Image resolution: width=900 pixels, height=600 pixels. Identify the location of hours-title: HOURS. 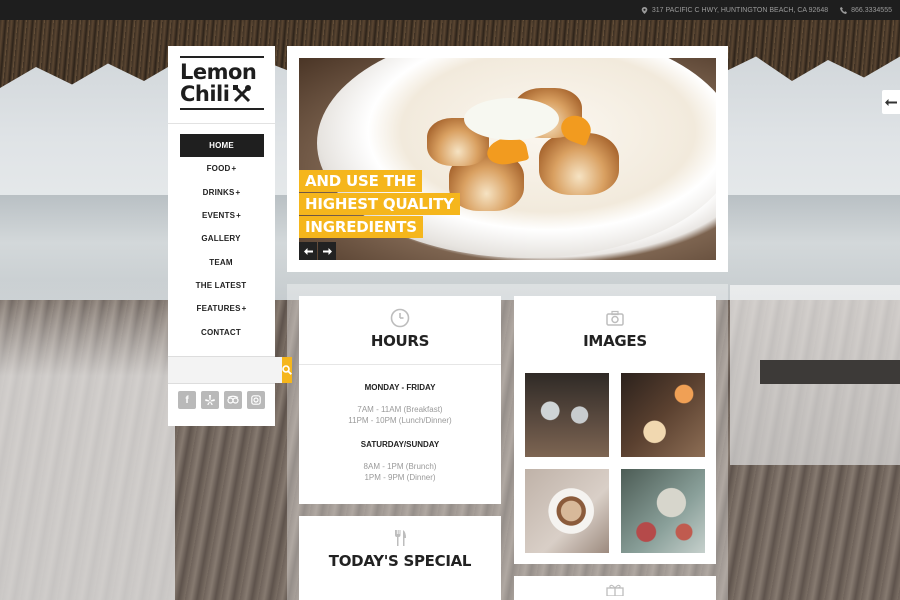
(400, 341).